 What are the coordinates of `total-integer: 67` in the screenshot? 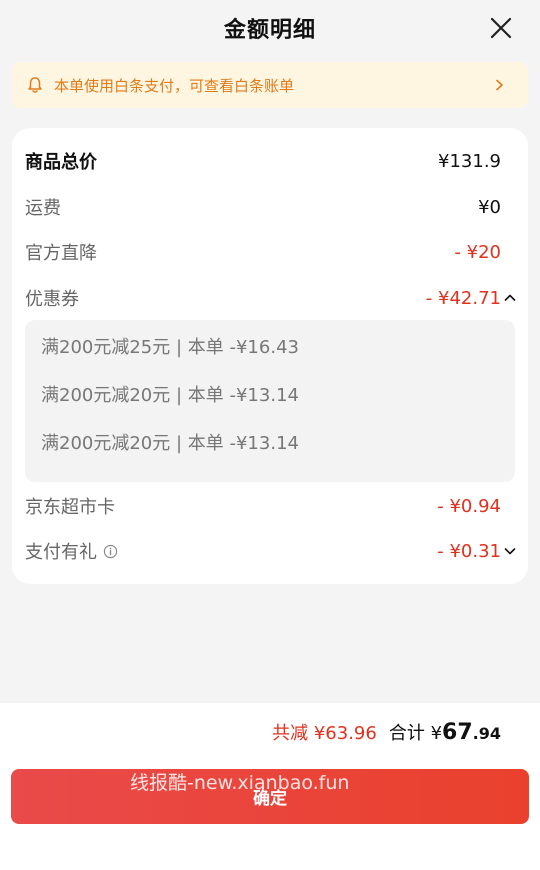 It's located at (457, 732).